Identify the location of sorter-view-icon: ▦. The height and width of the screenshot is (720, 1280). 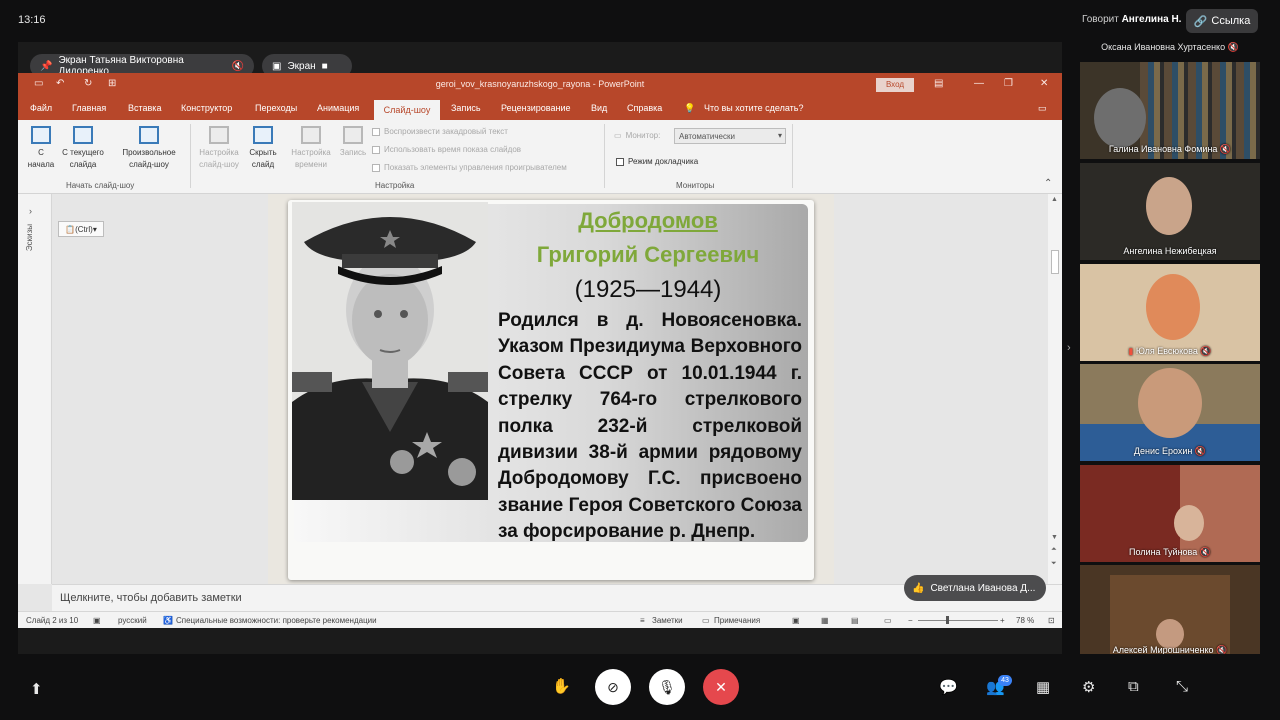
(825, 620).